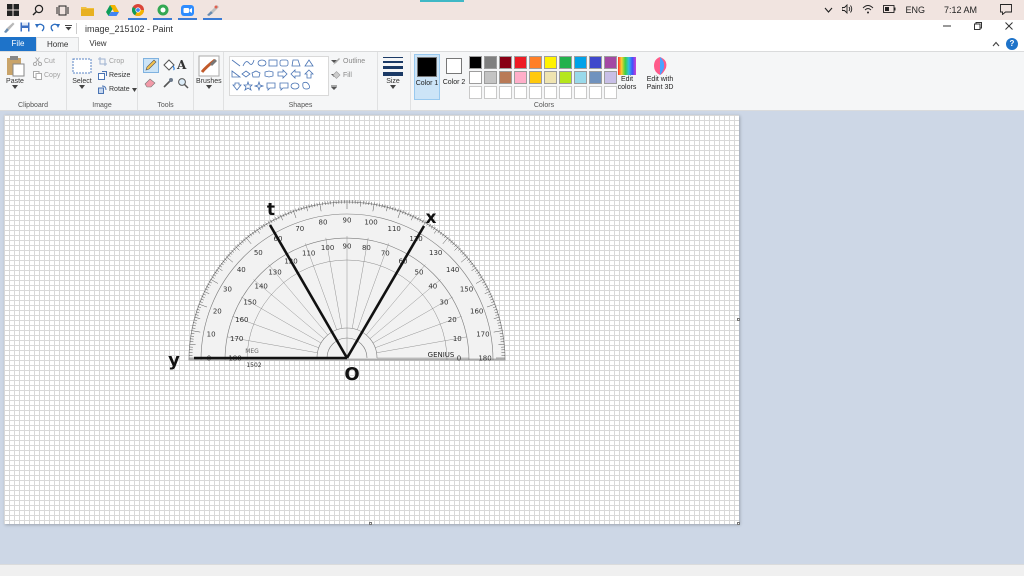  Describe the element at coordinates (209, 72) in the screenshot. I see `brushes-button: Brushes` at that location.